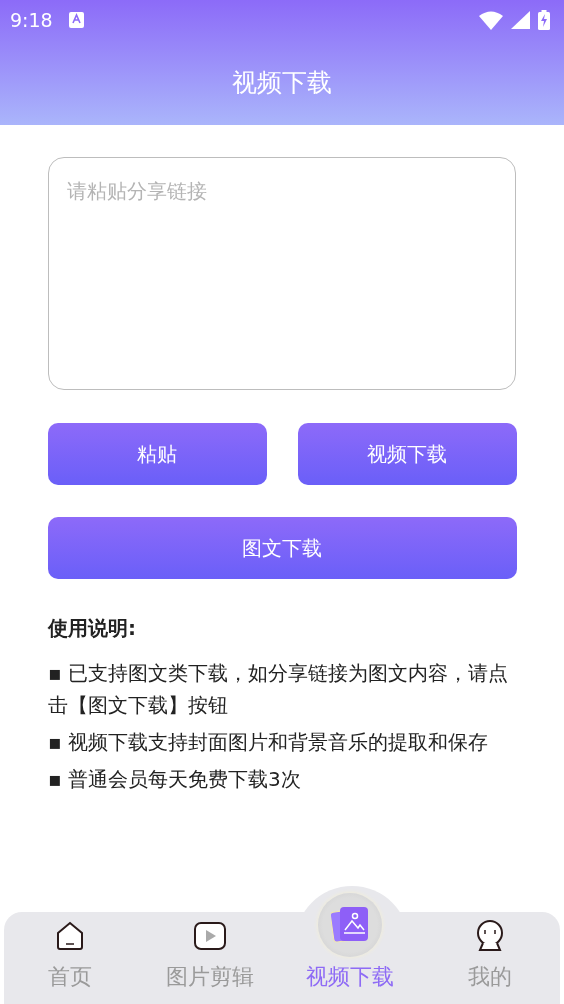  What do you see at coordinates (520, 20) in the screenshot?
I see `signal-icon` at bounding box center [520, 20].